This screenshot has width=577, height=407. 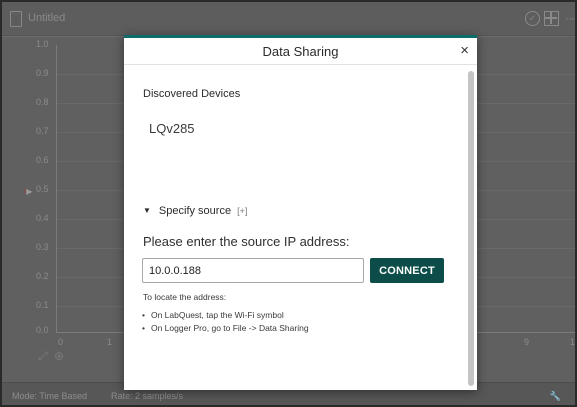 I want to click on y-tick-label: 0.9, so click(x=42, y=73).